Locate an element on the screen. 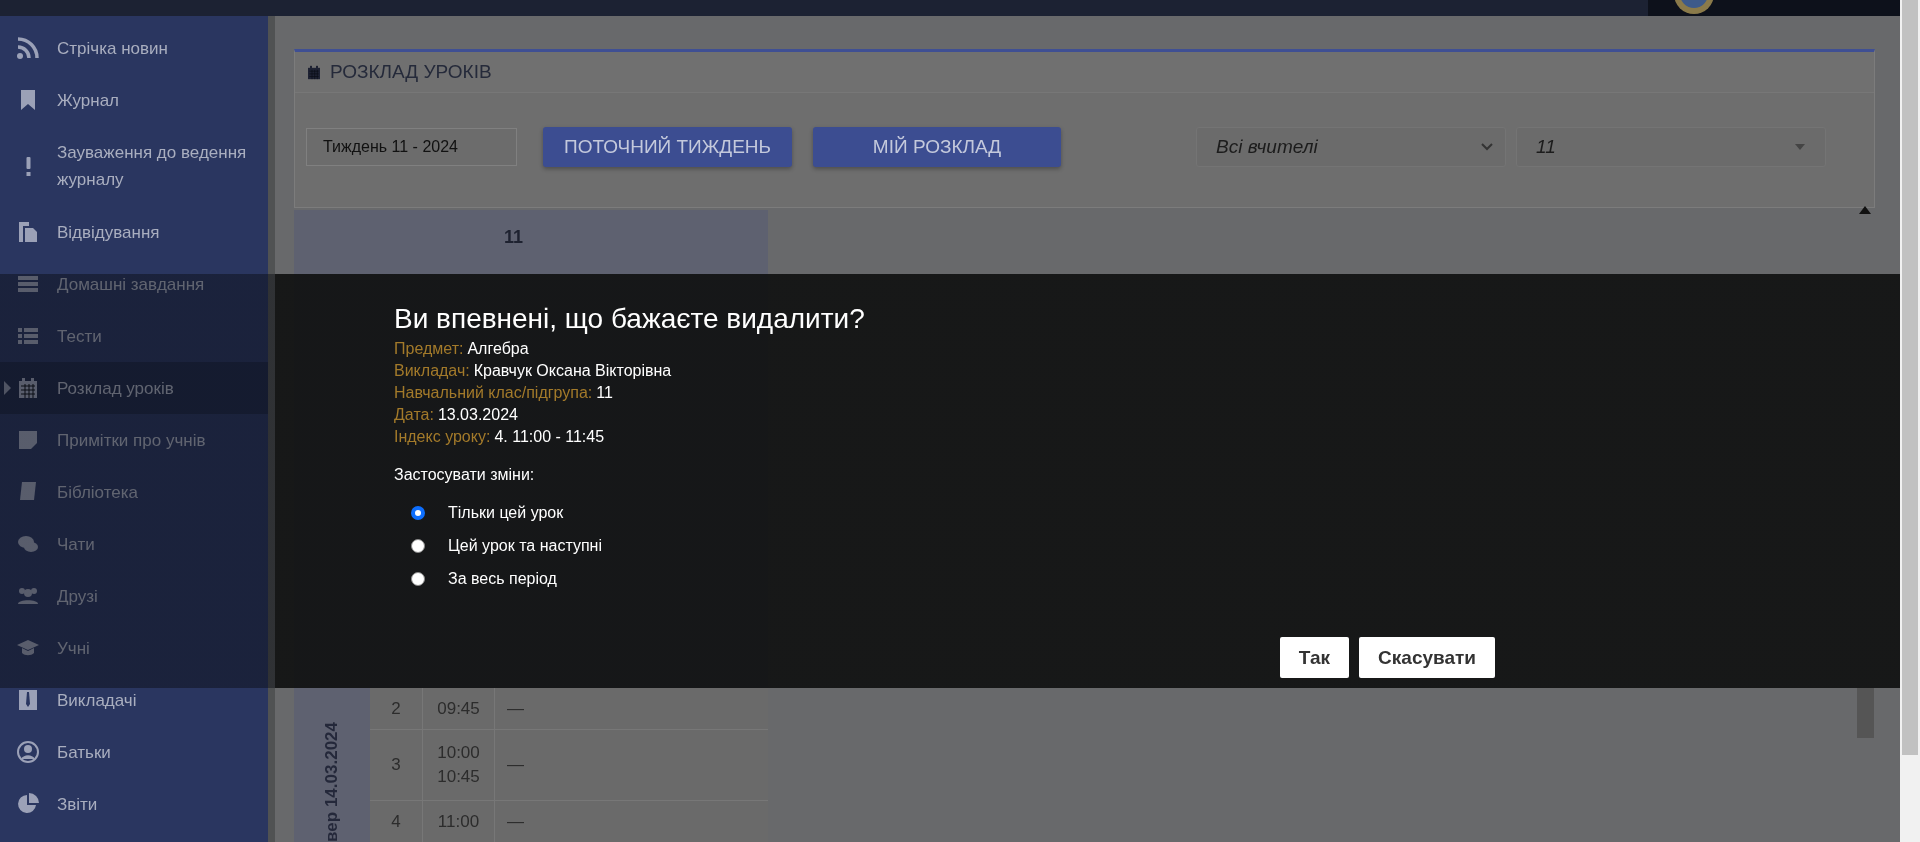  documents-icon is located at coordinates (28, 232).